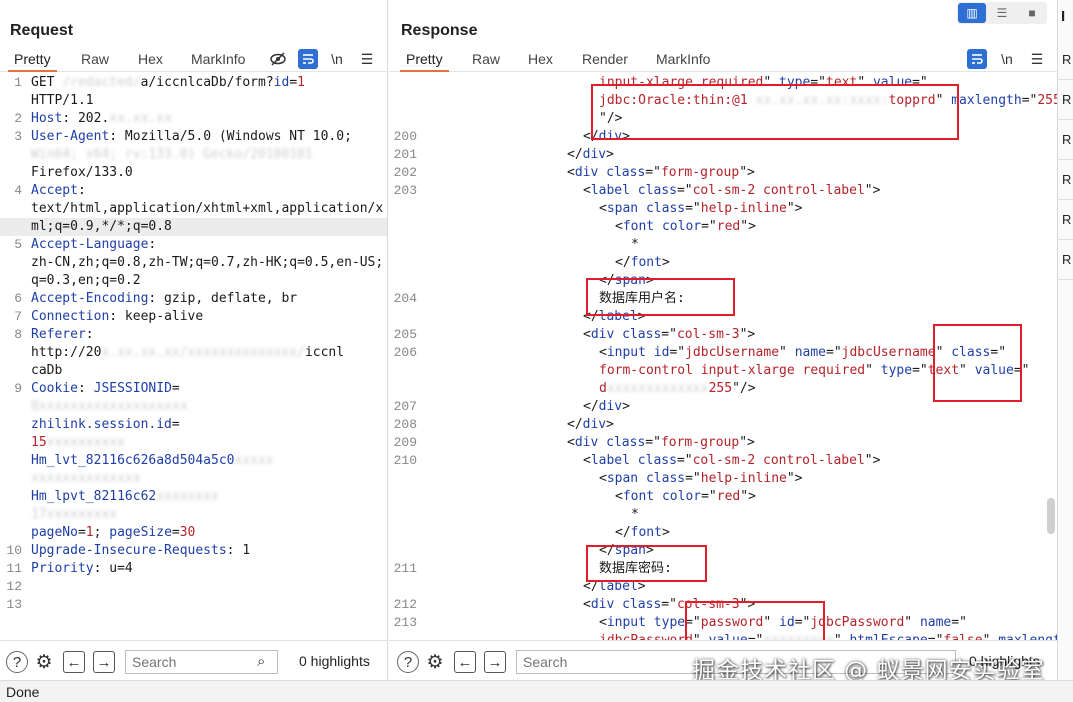  What do you see at coordinates (367, 59) in the screenshot?
I see `request-menu-icon: ☰` at bounding box center [367, 59].